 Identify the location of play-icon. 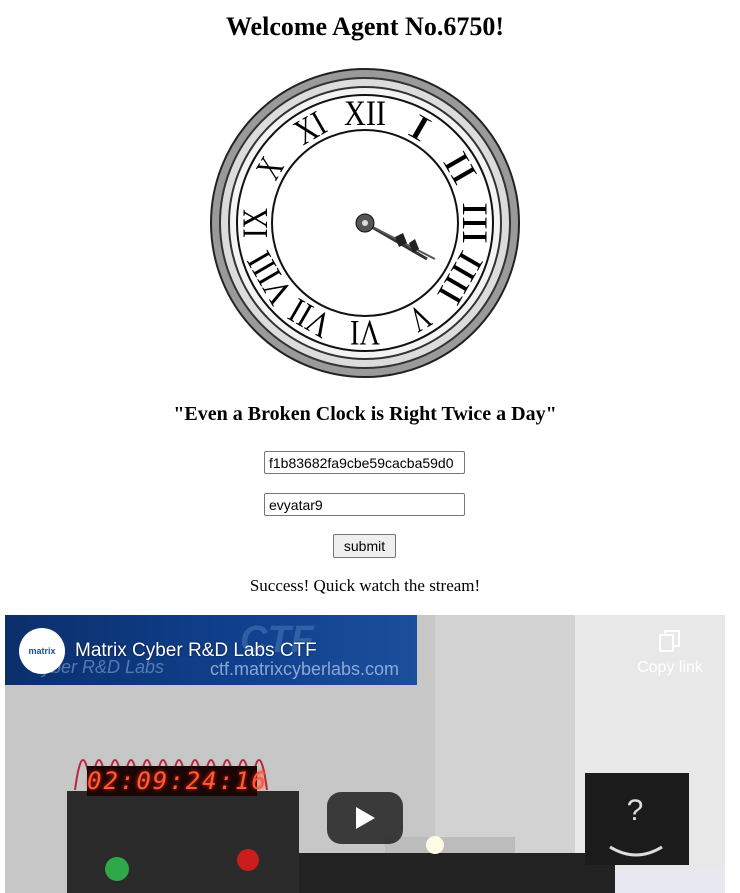
(365, 818).